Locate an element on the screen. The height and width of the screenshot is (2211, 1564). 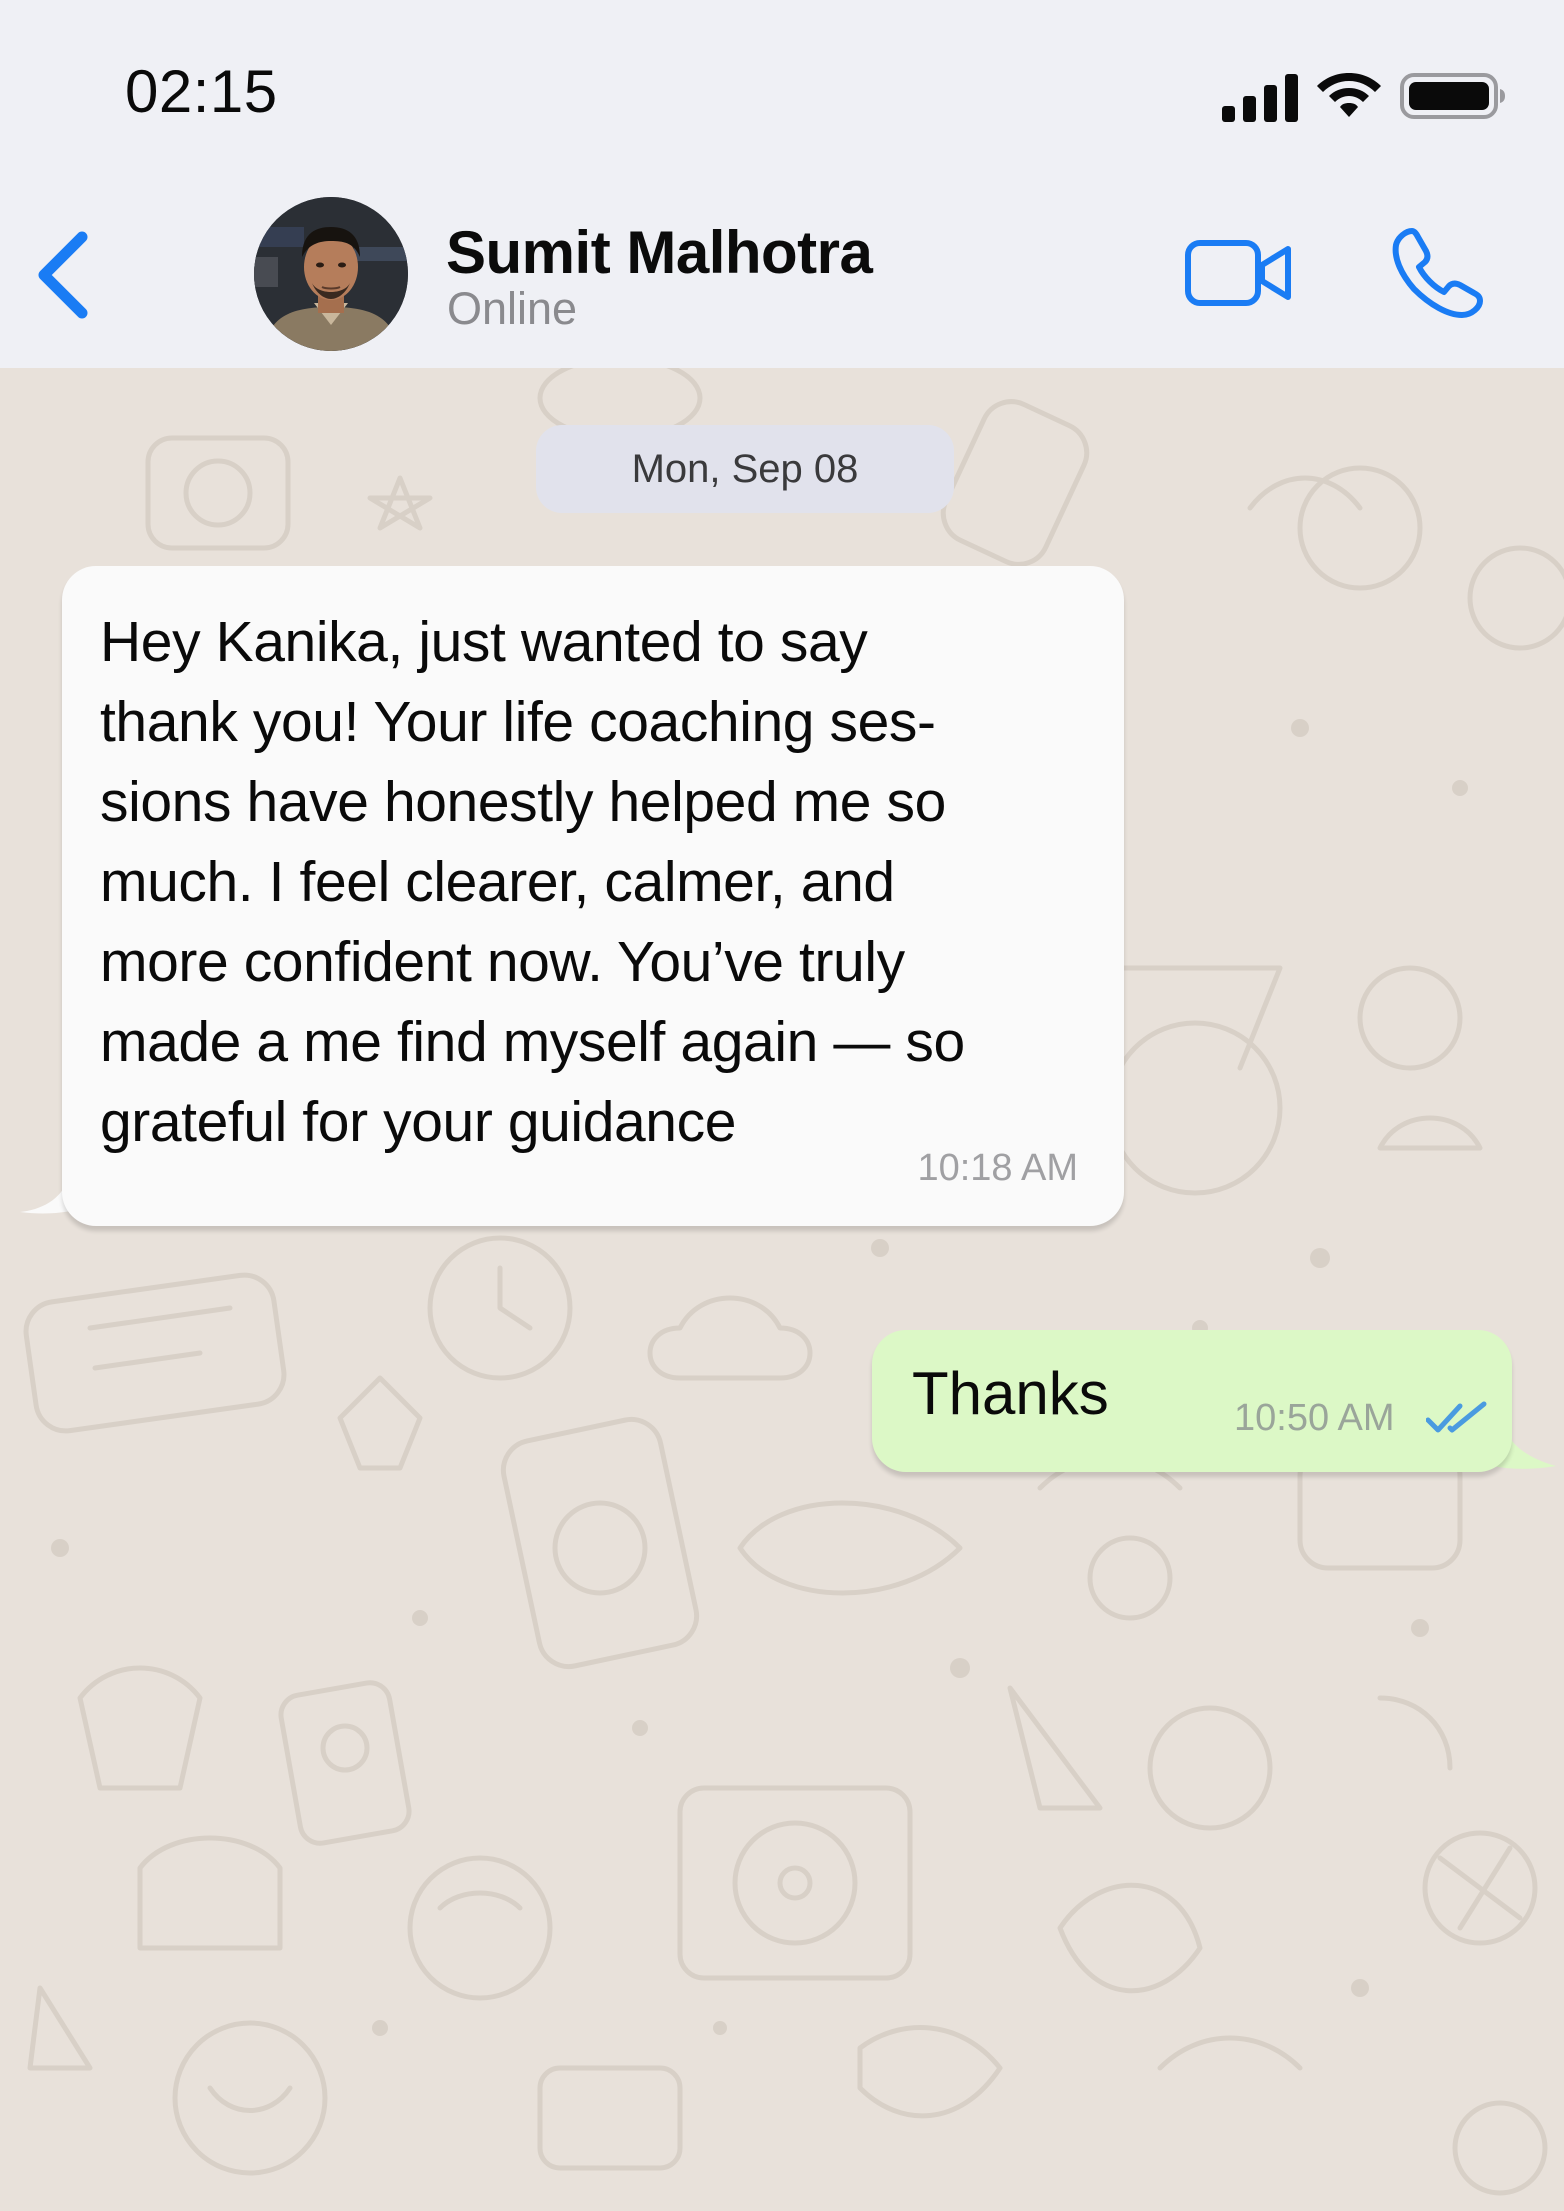
signal-icon is located at coordinates (1260, 98).